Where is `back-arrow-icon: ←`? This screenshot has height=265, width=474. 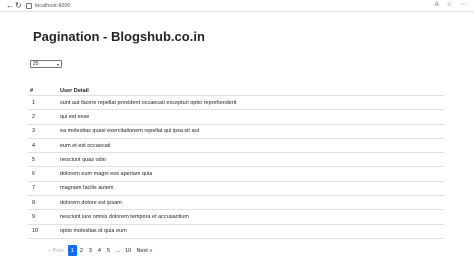 back-arrow-icon: ← is located at coordinates (10, 5).